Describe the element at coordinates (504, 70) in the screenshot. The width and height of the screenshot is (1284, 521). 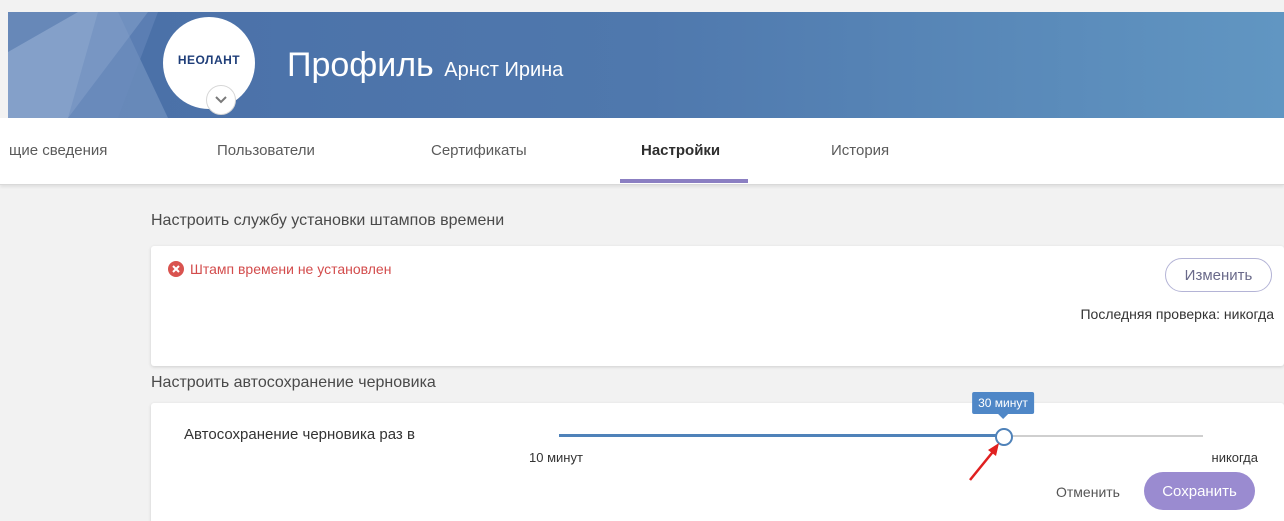
I see `page-title-user: Арнст Ирина` at that location.